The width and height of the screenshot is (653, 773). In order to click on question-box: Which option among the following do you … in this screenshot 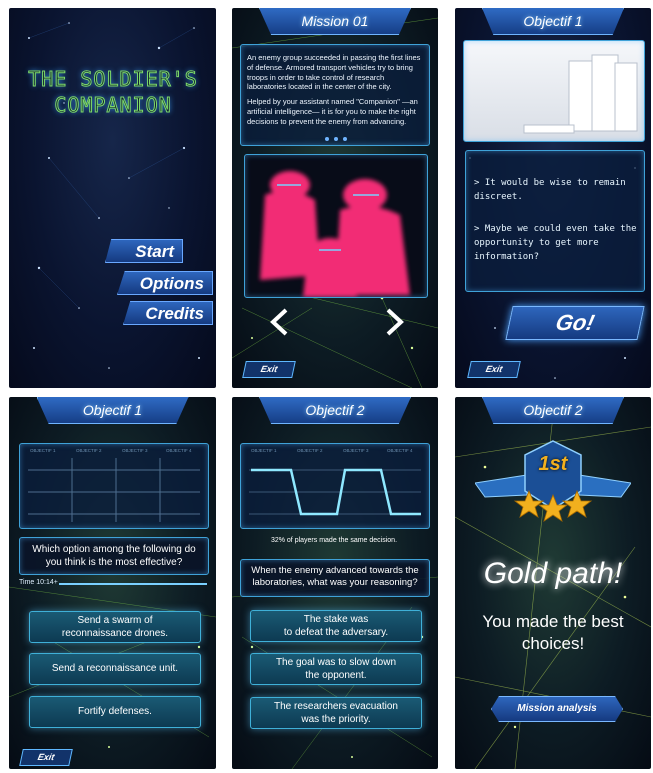, I will do `click(114, 556)`.